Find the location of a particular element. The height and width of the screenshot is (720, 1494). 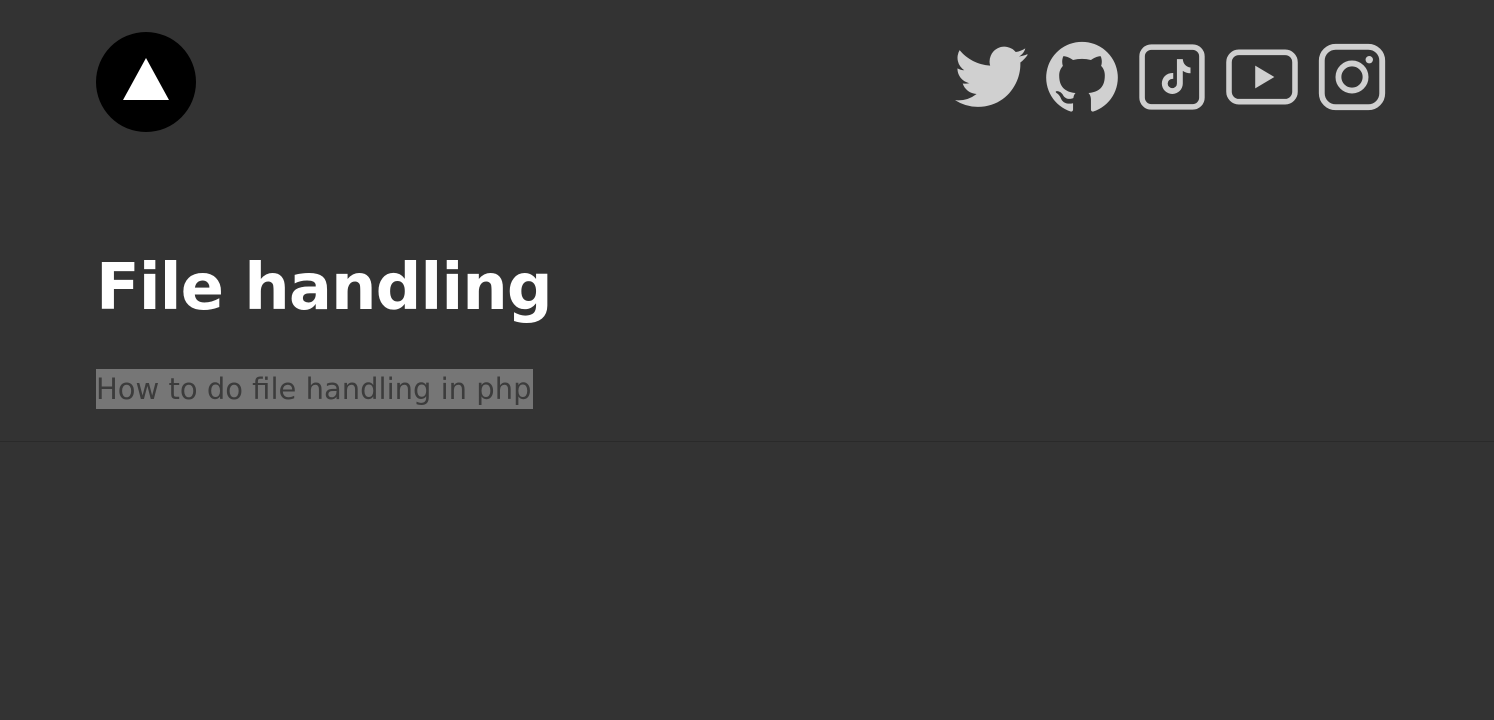

youtube-link is located at coordinates (1262, 77).